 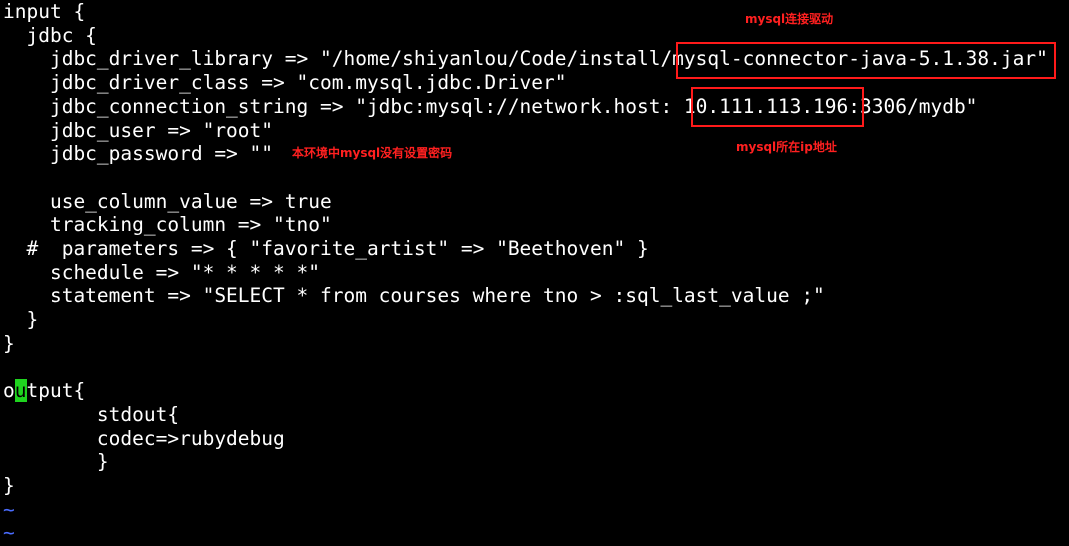 What do you see at coordinates (20, 391) in the screenshot?
I see `text-cursor: u` at bounding box center [20, 391].